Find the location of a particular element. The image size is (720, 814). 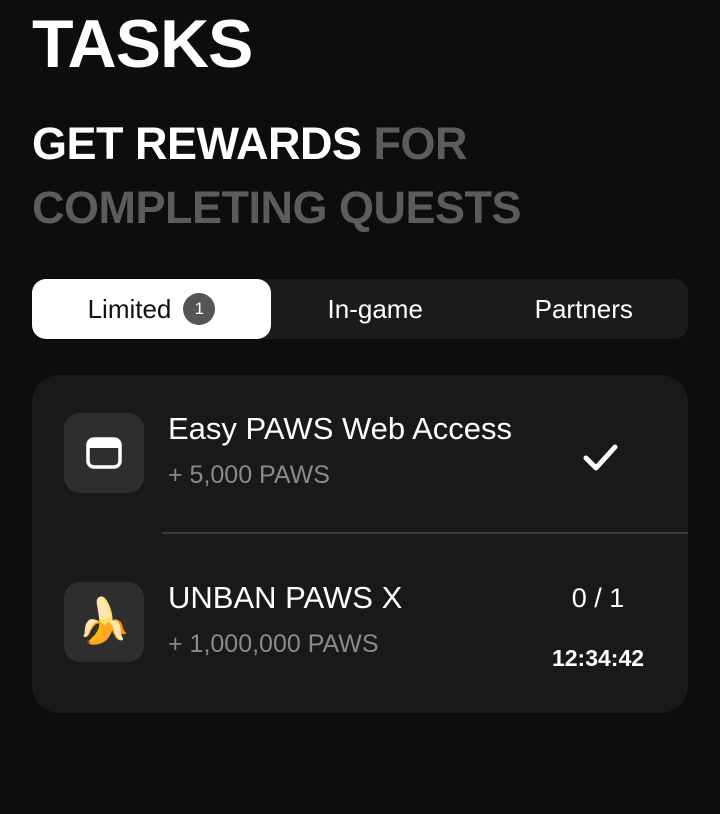

page-subtitle: GET REWARDS FOR COMPLETING QUESTS is located at coordinates (352, 176).